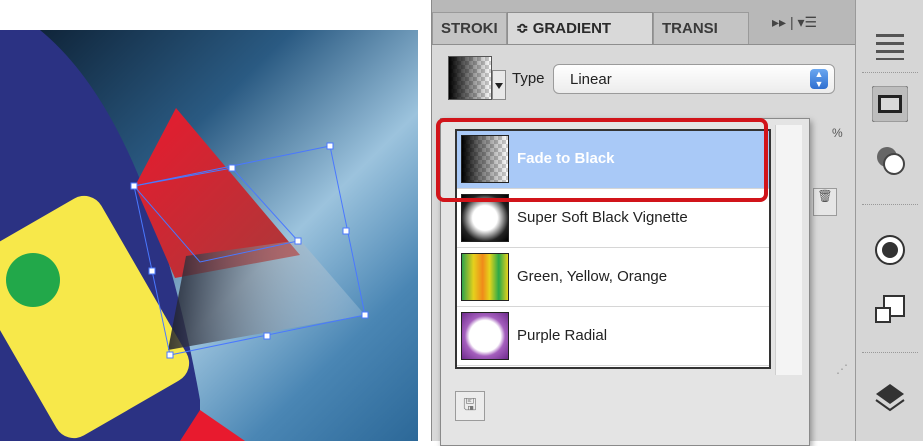 The width and height of the screenshot is (923, 446). Describe the element at coordinates (613, 337) in the screenshot. I see `list-item: Purple Radial` at that location.